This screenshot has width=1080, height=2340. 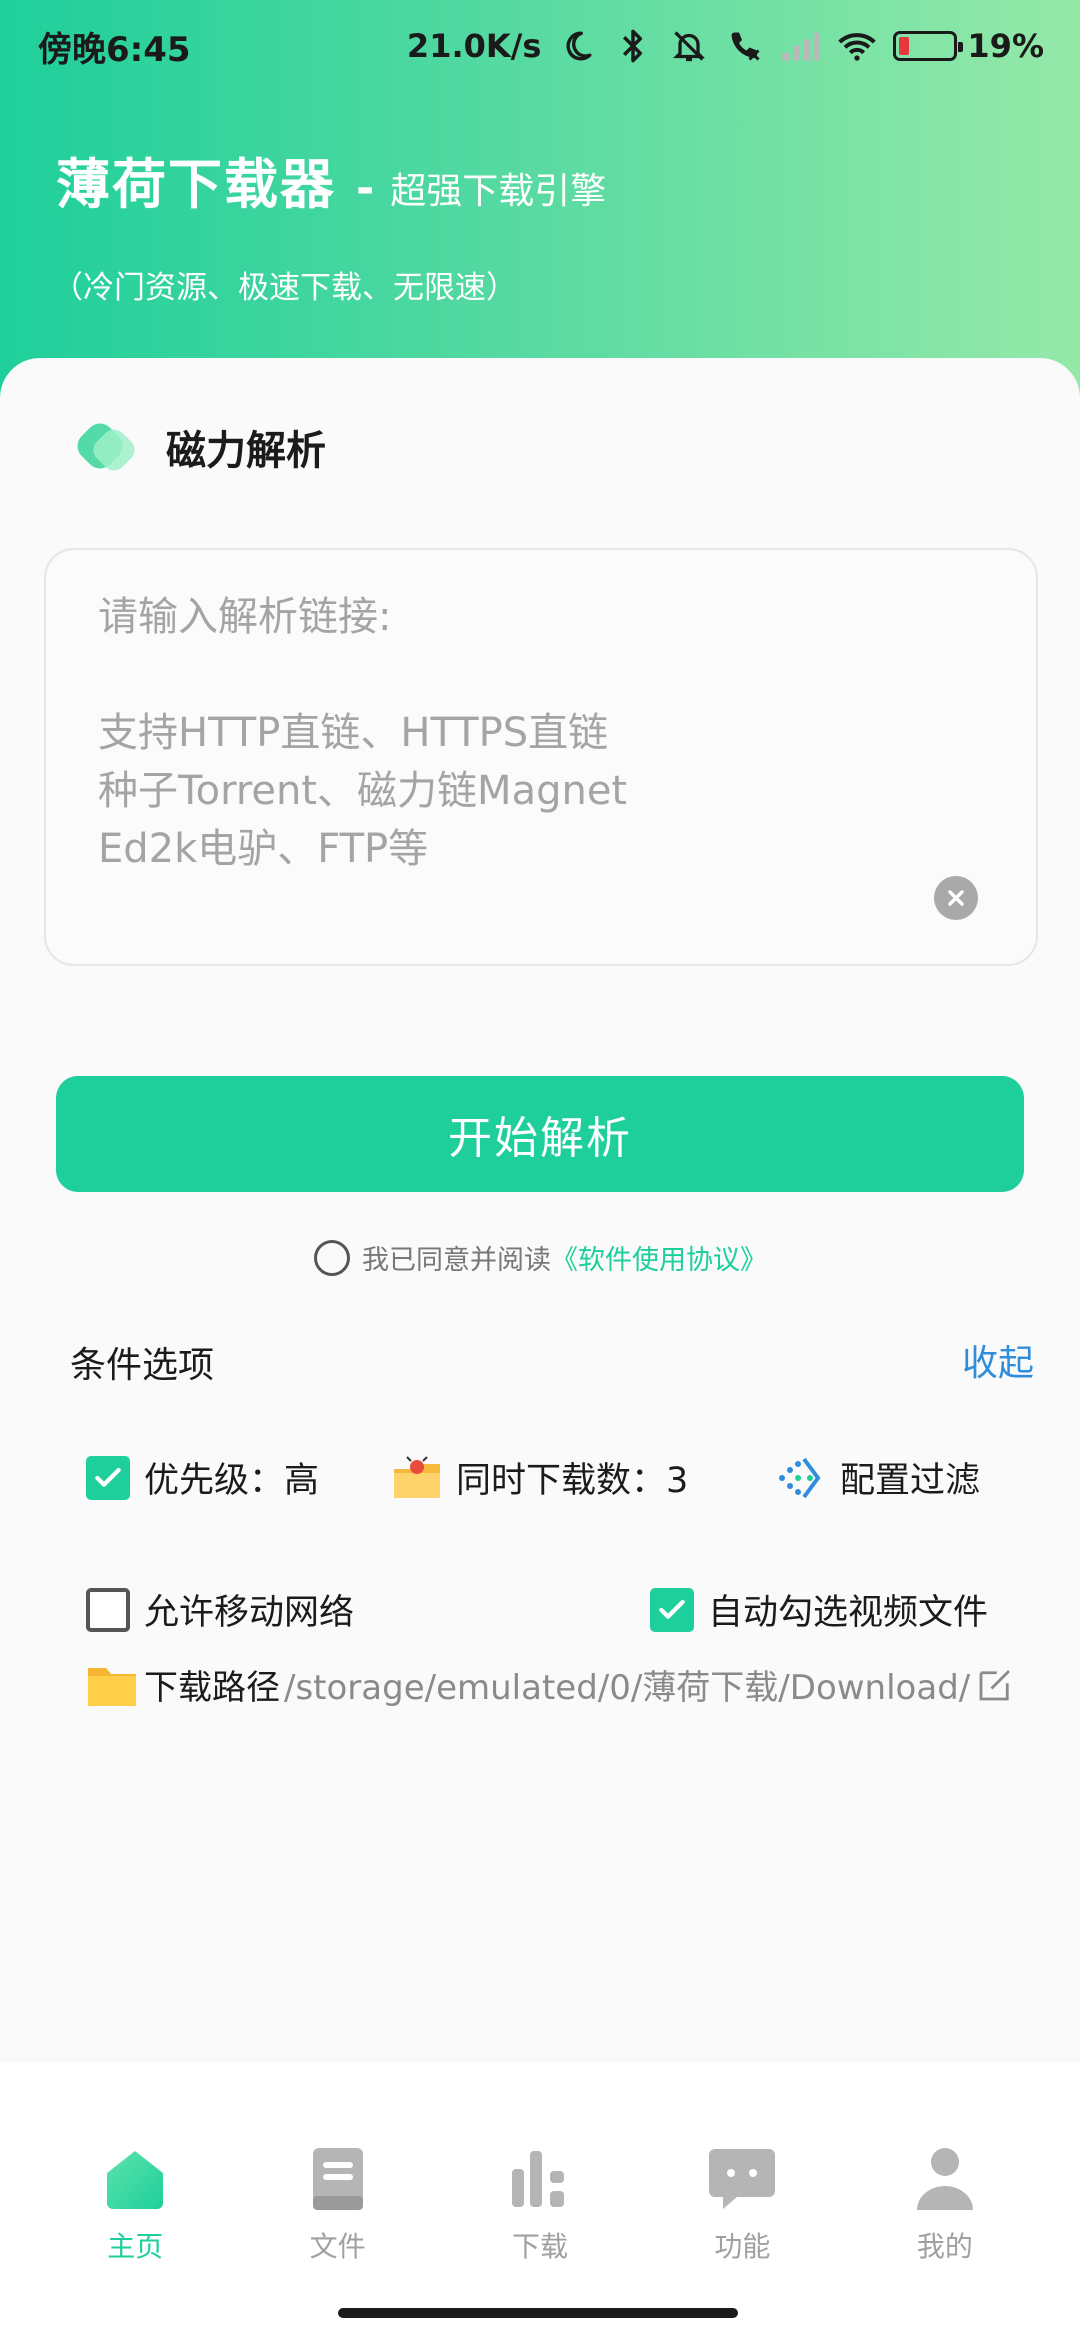 I want to click on mobile-network-option: 允许移动网络, so click(x=220, y=1609).